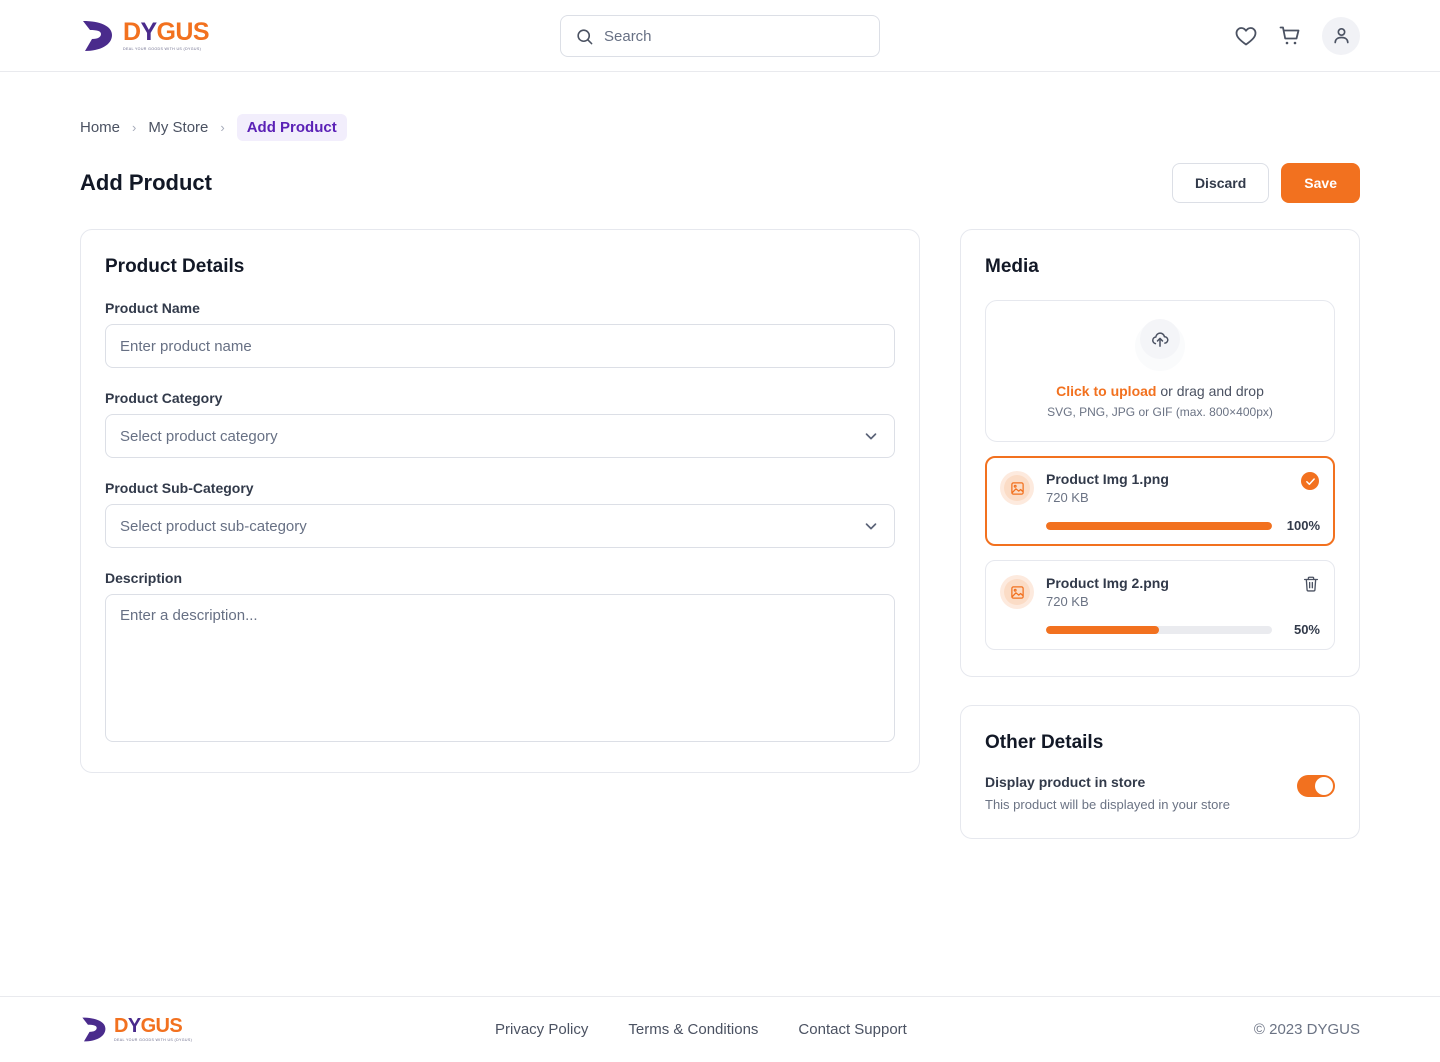  I want to click on product-category-label: Product Category, so click(164, 398).